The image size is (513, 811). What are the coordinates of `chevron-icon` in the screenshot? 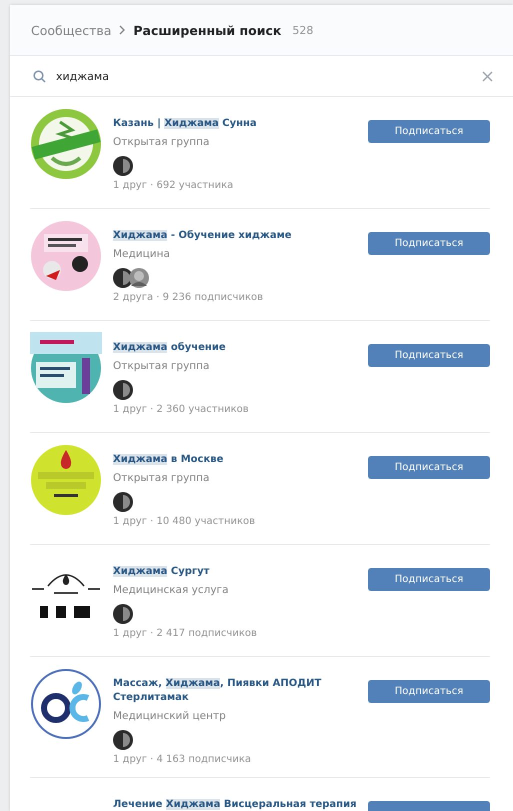 It's located at (122, 30).